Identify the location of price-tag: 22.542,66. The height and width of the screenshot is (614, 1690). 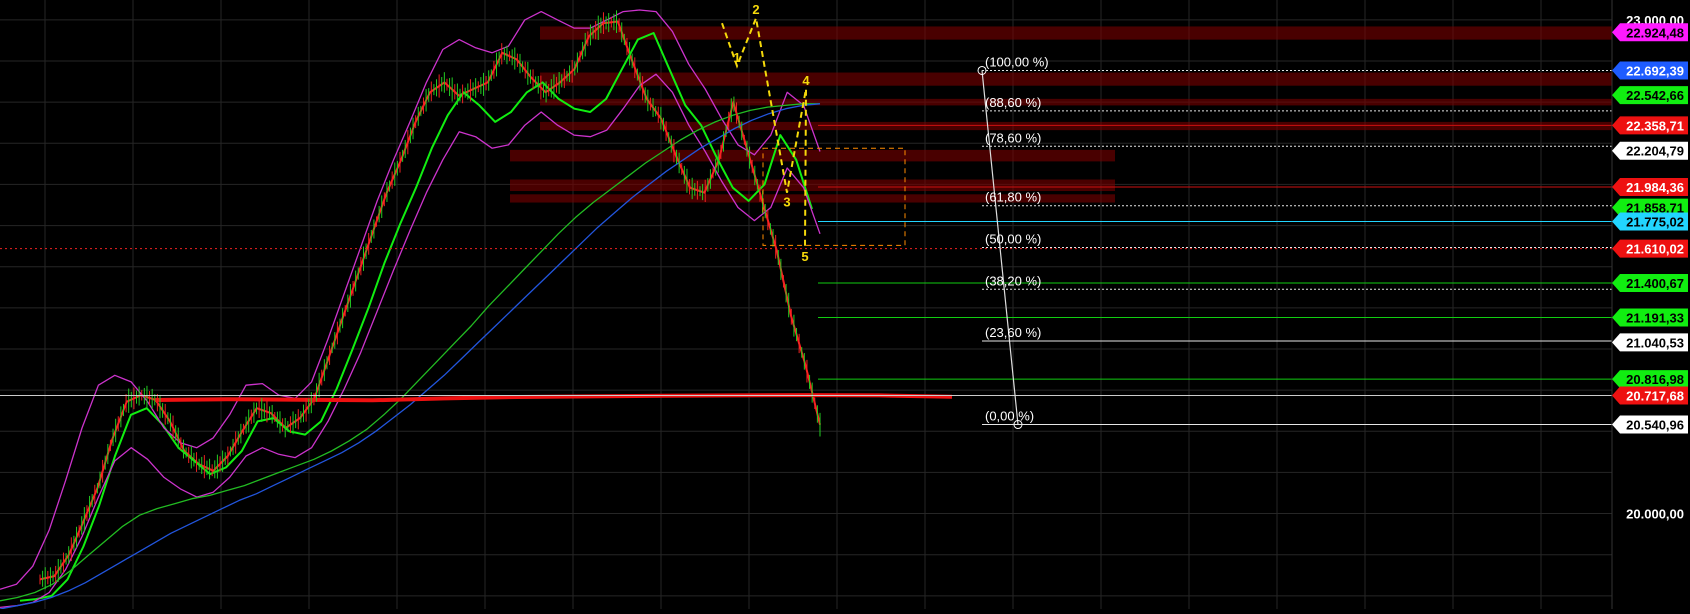
(1650, 95).